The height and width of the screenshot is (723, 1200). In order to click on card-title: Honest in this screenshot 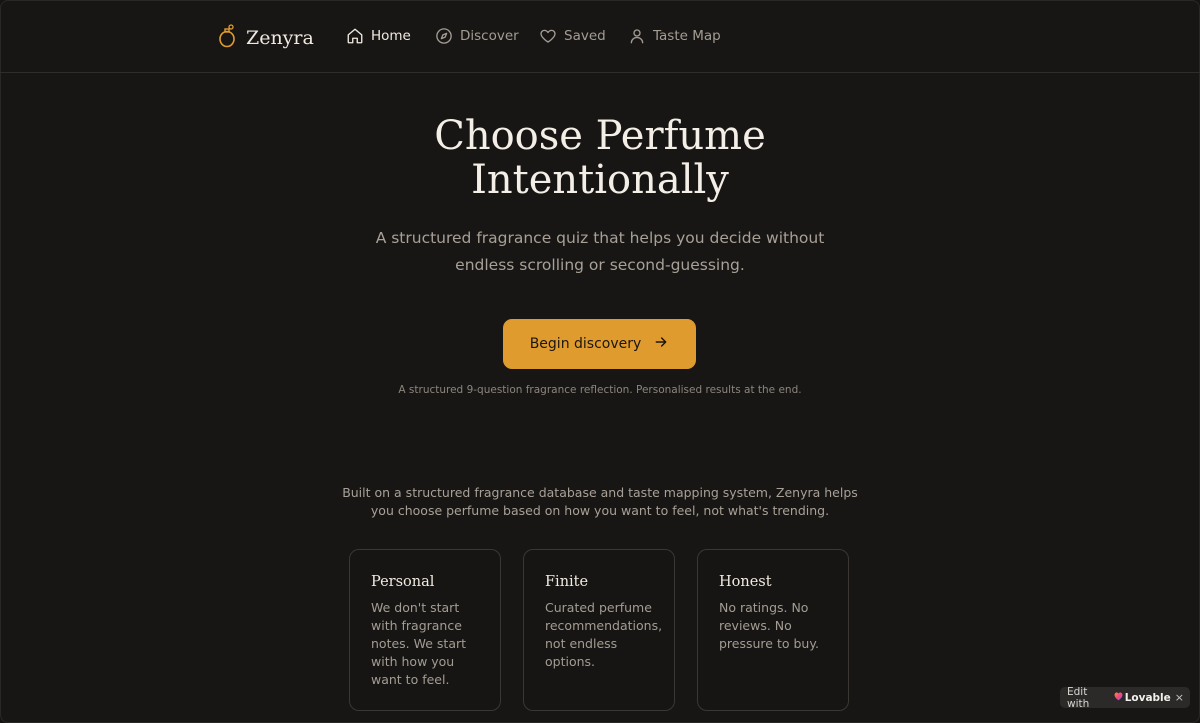, I will do `click(745, 582)`.